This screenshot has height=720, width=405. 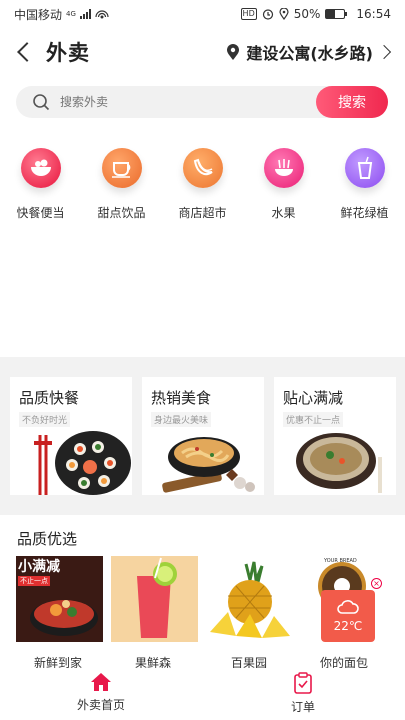 What do you see at coordinates (339, 463) in the screenshot?
I see `soup-pot-image` at bounding box center [339, 463].